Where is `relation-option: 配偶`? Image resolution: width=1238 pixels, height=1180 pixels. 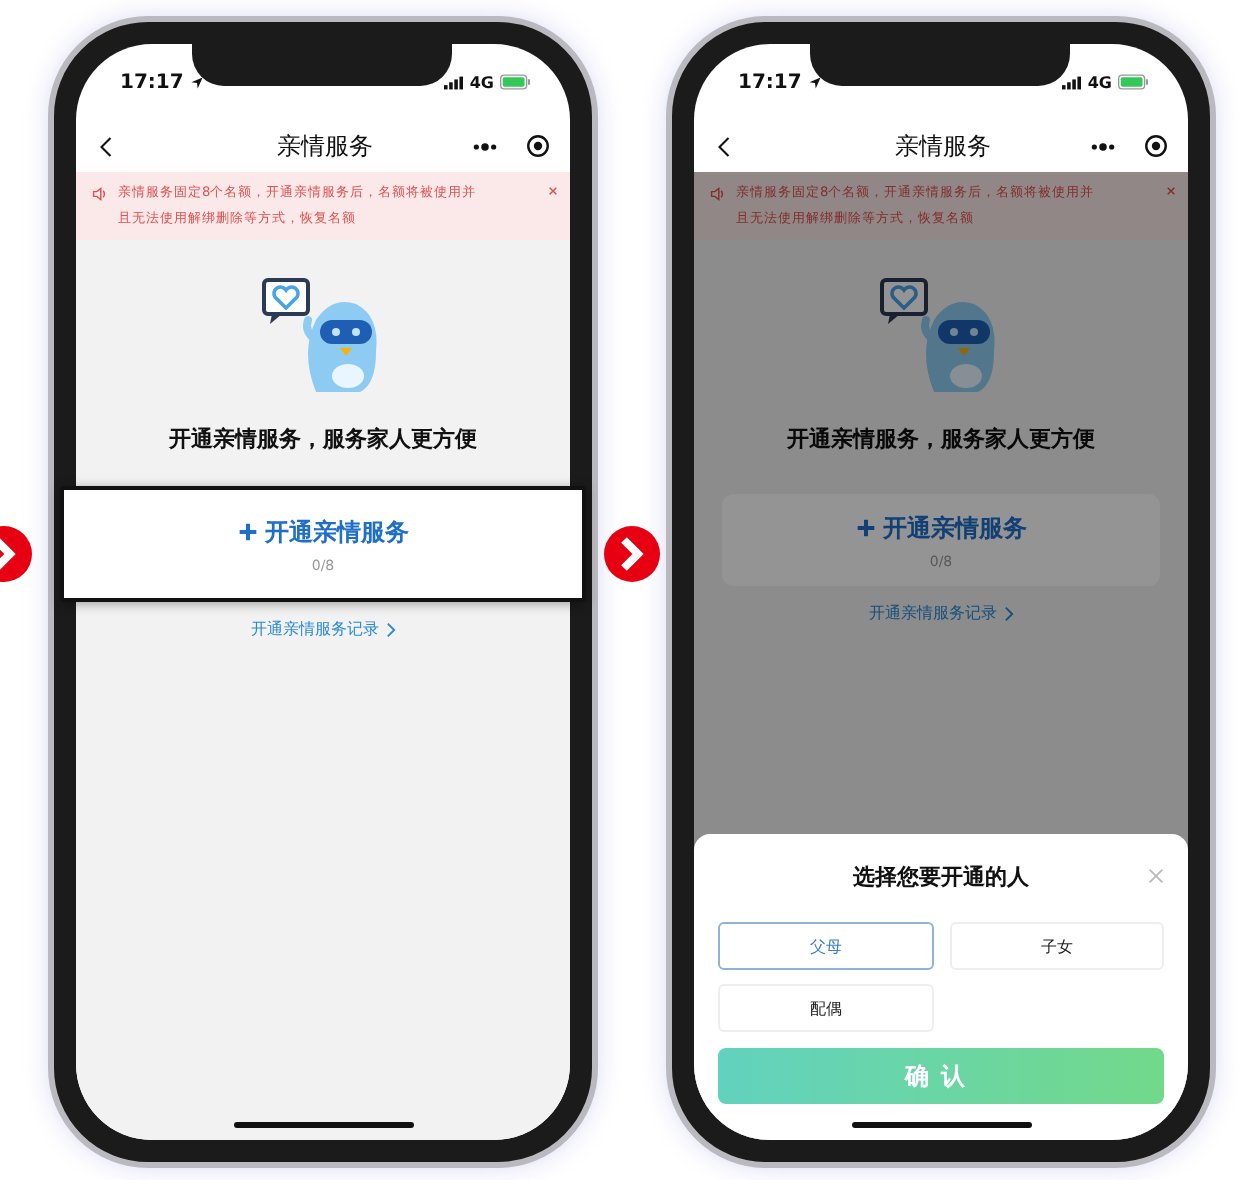 relation-option: 配偶 is located at coordinates (825, 1008).